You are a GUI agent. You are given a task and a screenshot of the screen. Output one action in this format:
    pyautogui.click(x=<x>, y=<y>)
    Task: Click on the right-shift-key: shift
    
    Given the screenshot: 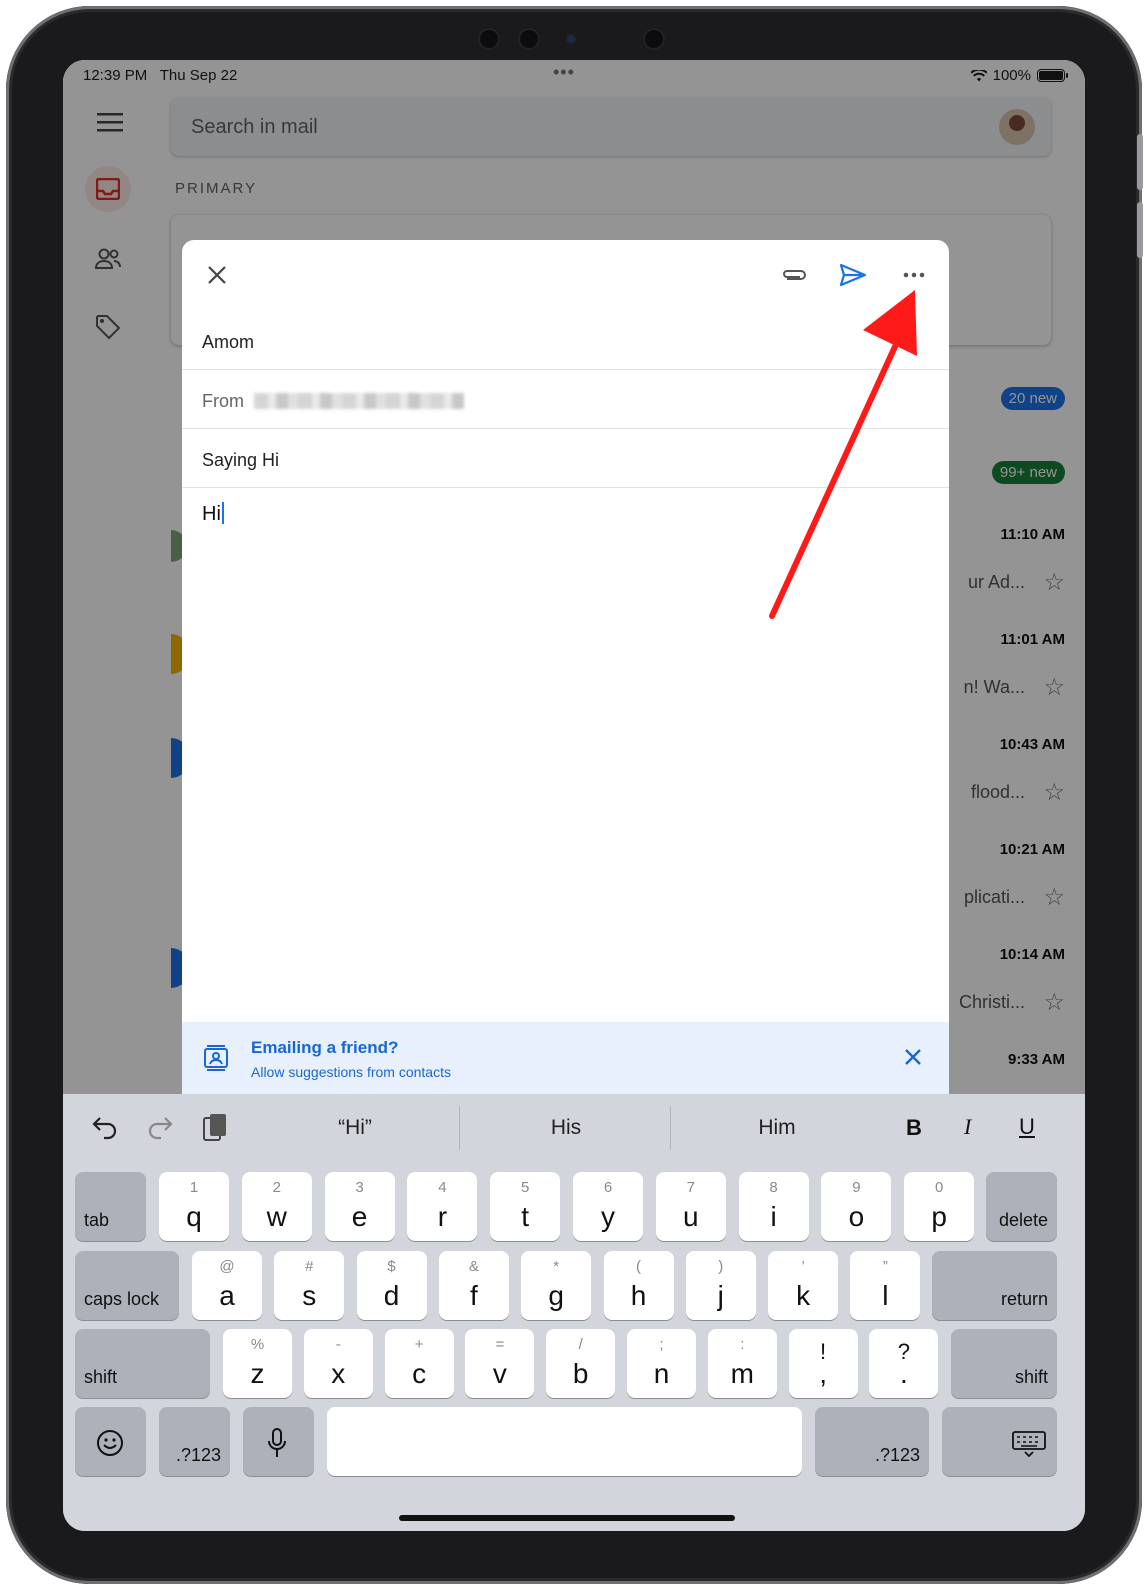 What is the action you would take?
    pyautogui.click(x=1004, y=1363)
    